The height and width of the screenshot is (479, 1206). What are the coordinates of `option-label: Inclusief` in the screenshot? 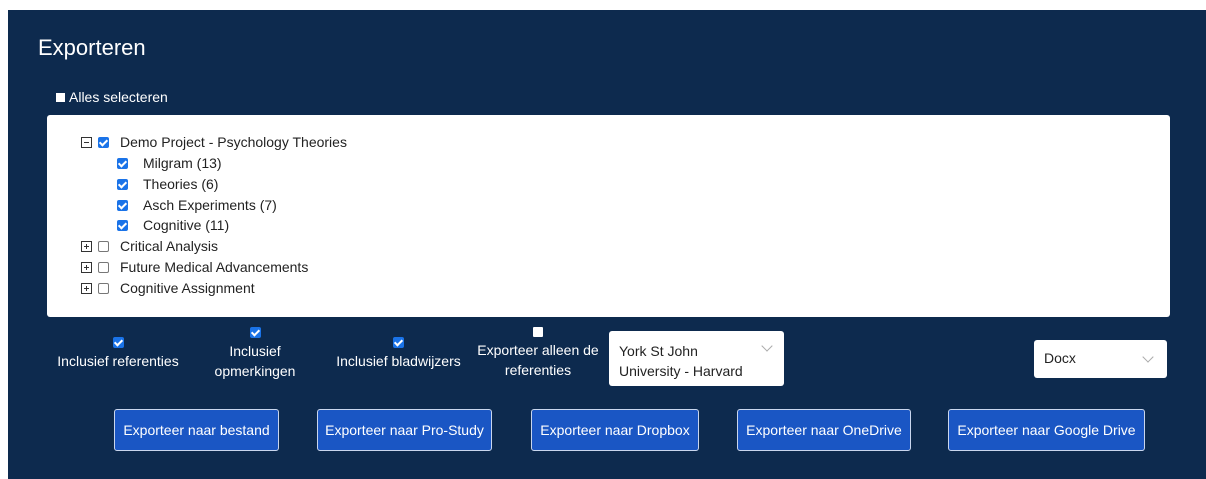 It's located at (255, 351).